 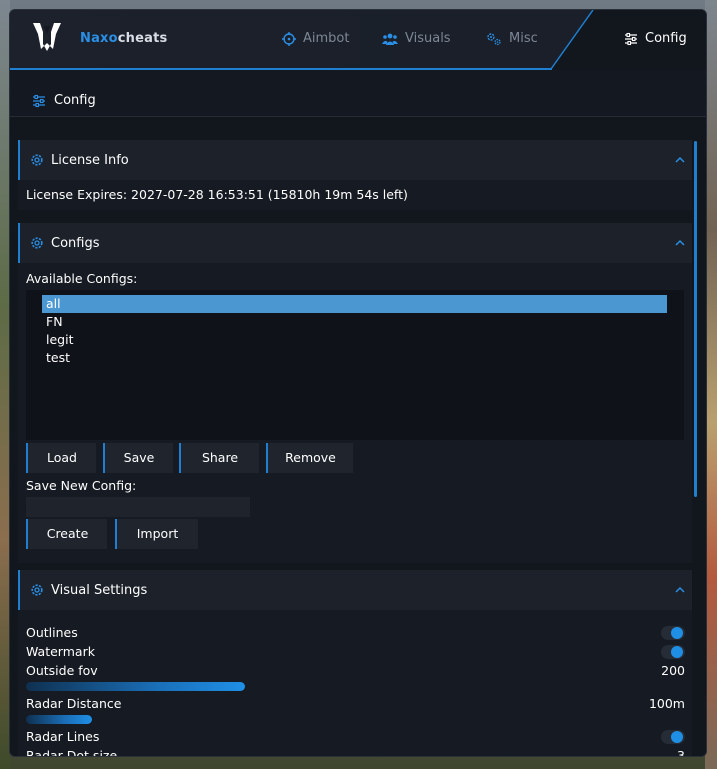 I want to click on load-button: Load, so click(x=61, y=458).